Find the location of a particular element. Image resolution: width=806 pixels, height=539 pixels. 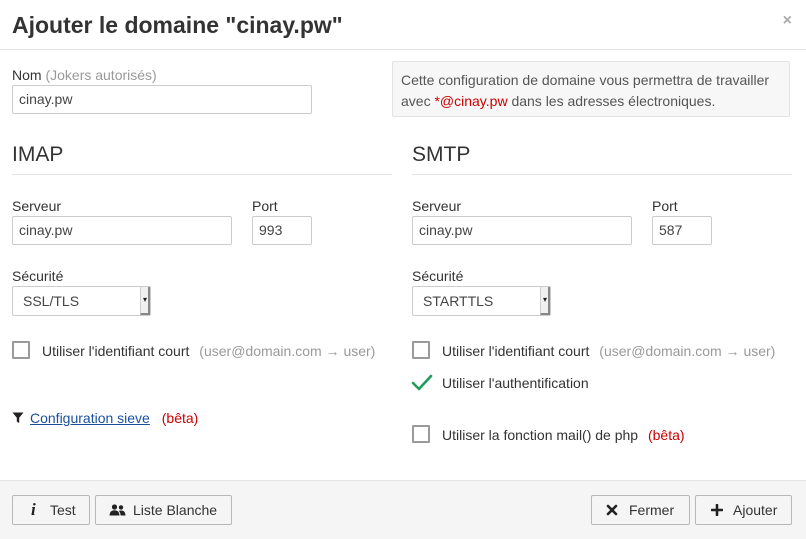

info-highlight: *@cinay.pw is located at coordinates (471, 101).